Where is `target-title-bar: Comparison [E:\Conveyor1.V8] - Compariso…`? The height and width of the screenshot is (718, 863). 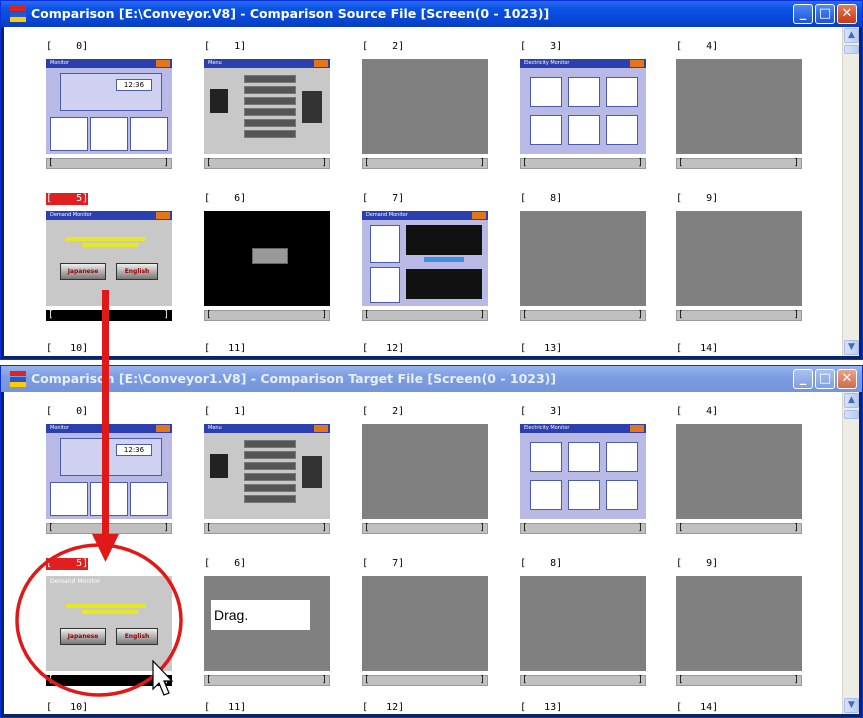 target-title-bar: Comparison [E:\Conveyor1.V8] - Compariso… is located at coordinates (431, 379).